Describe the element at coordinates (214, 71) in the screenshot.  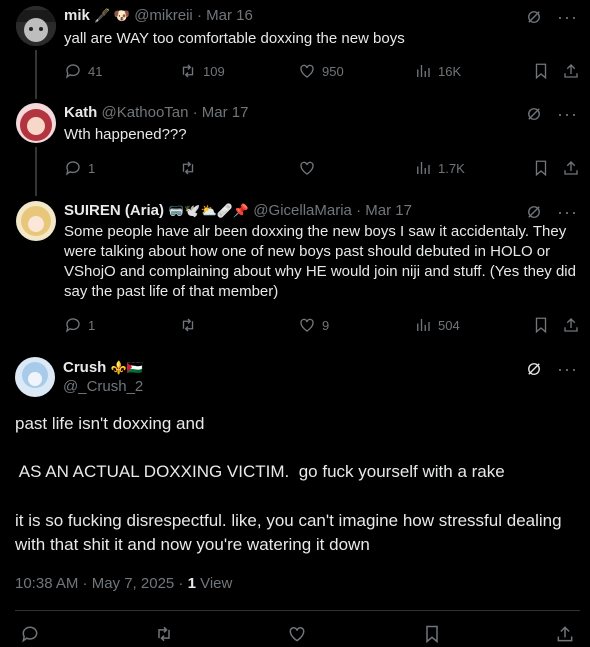
I see `retweet-count: 109` at that location.